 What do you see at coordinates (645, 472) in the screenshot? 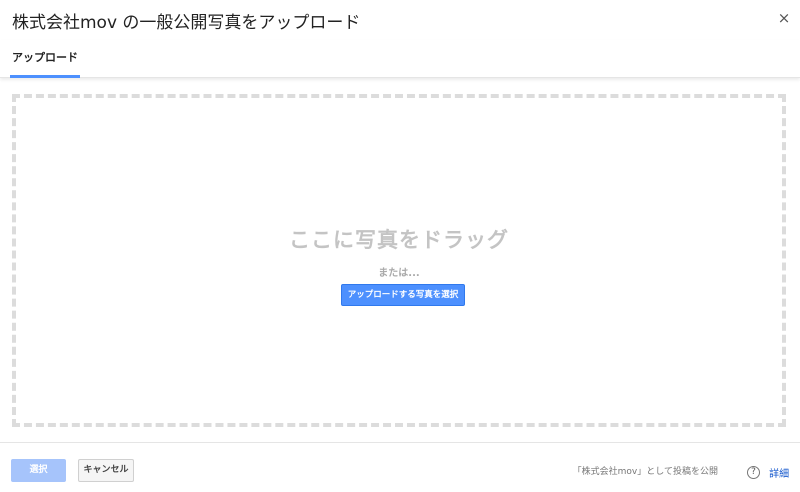
I see `publish-as-text: 「株式会社mov」として投稿を公開` at bounding box center [645, 472].